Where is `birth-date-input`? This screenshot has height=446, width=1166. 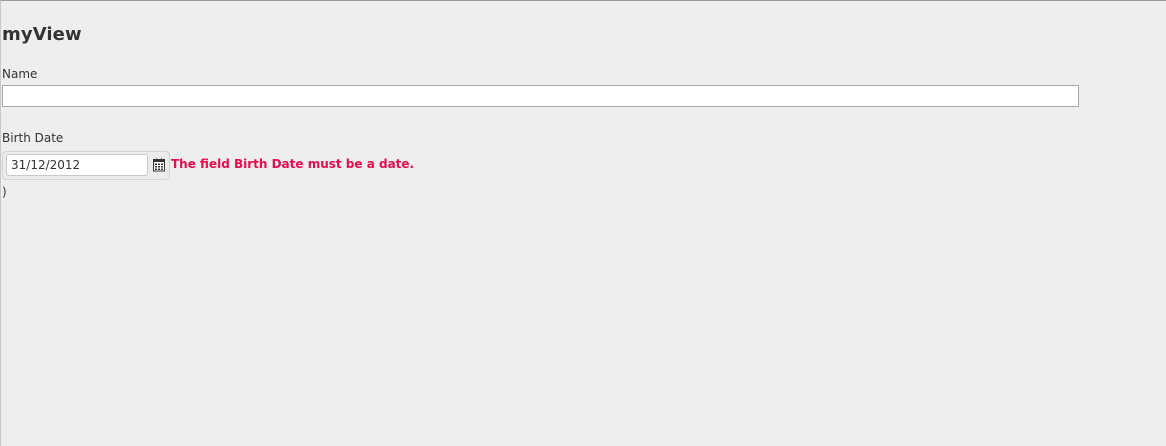
birth-date-input is located at coordinates (77, 165).